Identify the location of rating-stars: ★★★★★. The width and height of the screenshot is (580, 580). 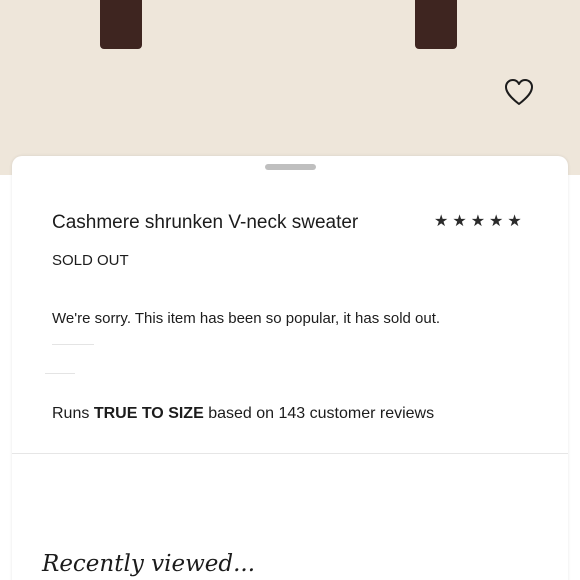
(480, 221).